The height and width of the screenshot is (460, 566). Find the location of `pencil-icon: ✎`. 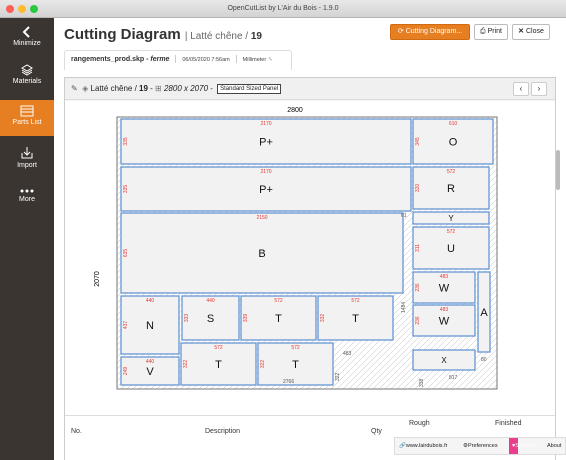

pencil-icon: ✎ is located at coordinates (270, 60).